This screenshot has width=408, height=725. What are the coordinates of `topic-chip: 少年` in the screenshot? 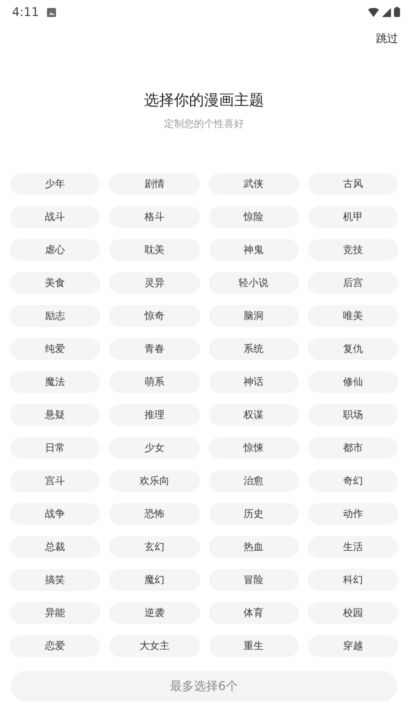 It's located at (55, 184).